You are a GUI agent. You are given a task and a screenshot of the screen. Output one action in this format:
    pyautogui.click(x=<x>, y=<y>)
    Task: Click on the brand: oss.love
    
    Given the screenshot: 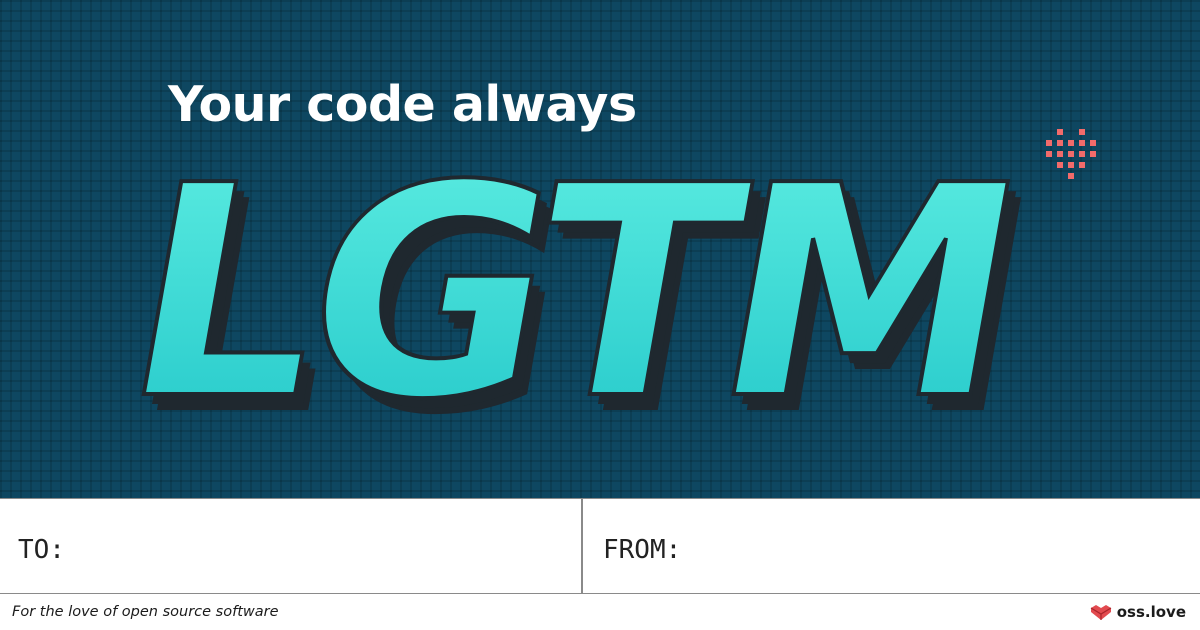 What is the action you would take?
    pyautogui.click(x=1138, y=612)
    